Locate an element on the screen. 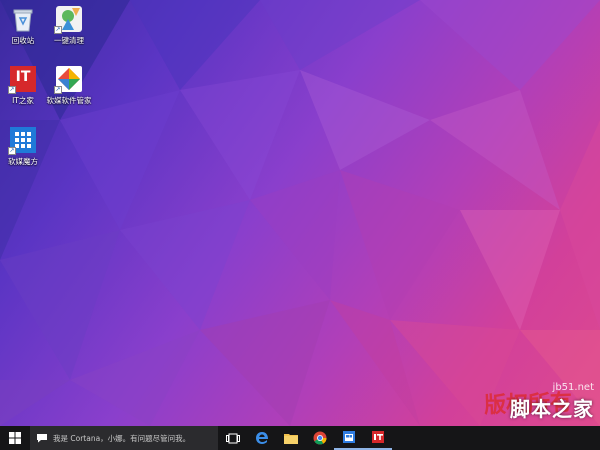 Image resolution: width=600 pixels, height=450 pixels. search-placeholder: 我是 Cortana，小娜。有问题尽管问我。 is located at coordinates (122, 438).